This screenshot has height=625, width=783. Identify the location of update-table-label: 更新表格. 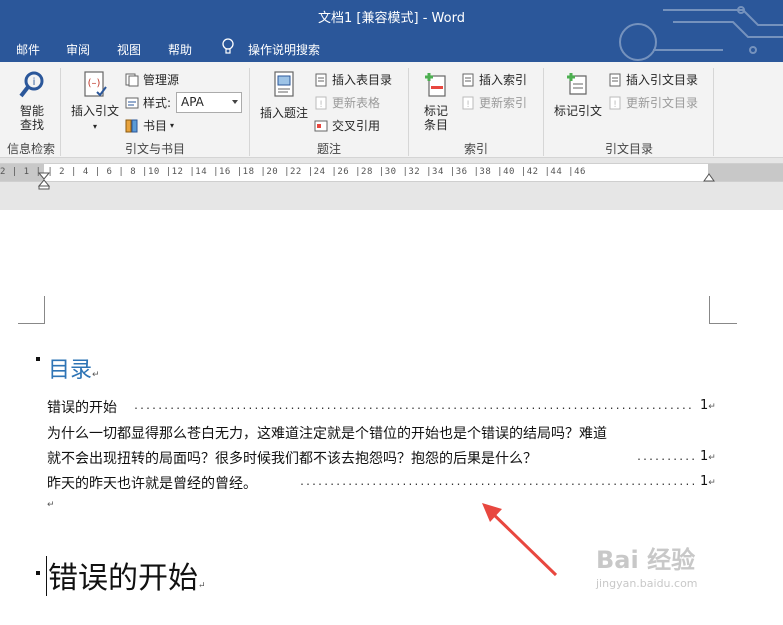
(356, 103).